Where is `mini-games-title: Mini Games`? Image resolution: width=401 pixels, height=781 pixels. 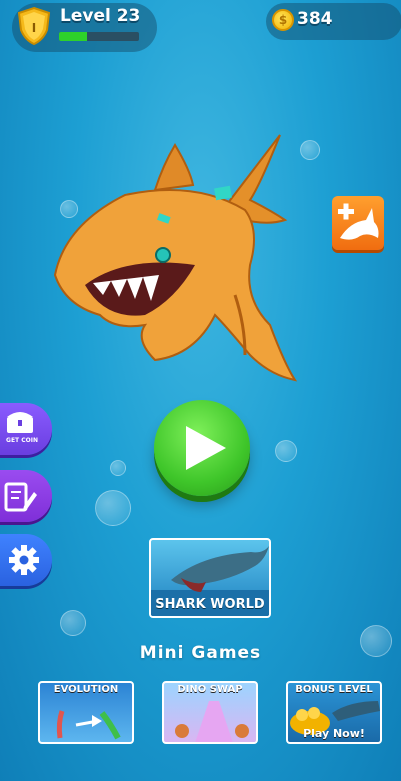
mini-games-title: Mini Games is located at coordinates (200, 653).